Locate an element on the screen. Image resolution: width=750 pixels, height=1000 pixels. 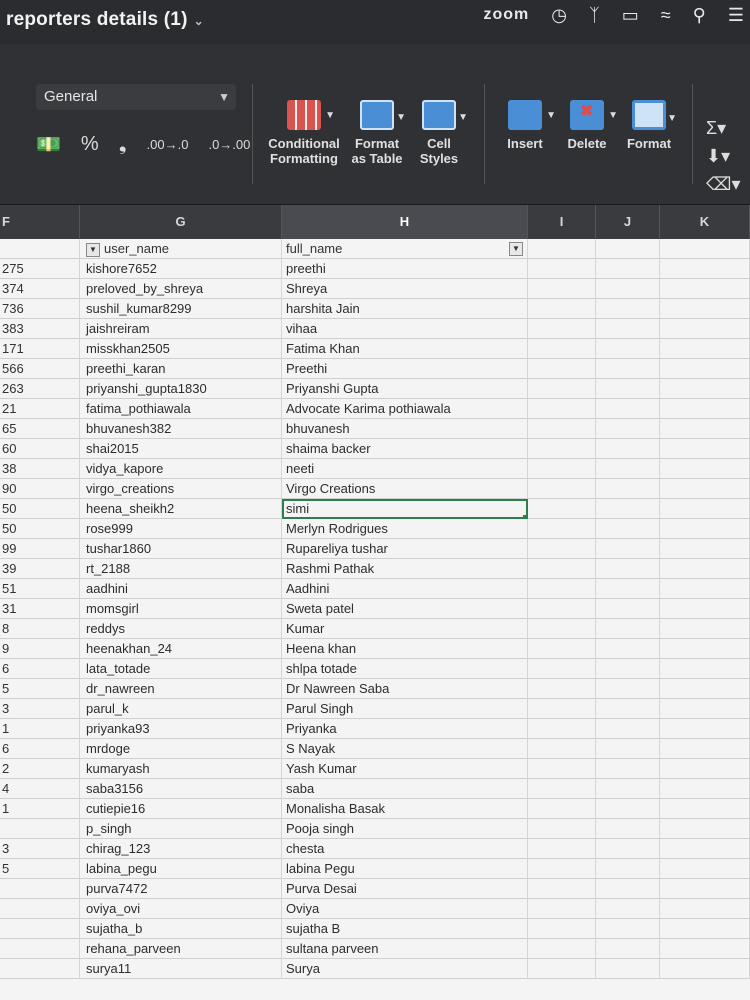
column-header-k: K is located at coordinates (705, 222).